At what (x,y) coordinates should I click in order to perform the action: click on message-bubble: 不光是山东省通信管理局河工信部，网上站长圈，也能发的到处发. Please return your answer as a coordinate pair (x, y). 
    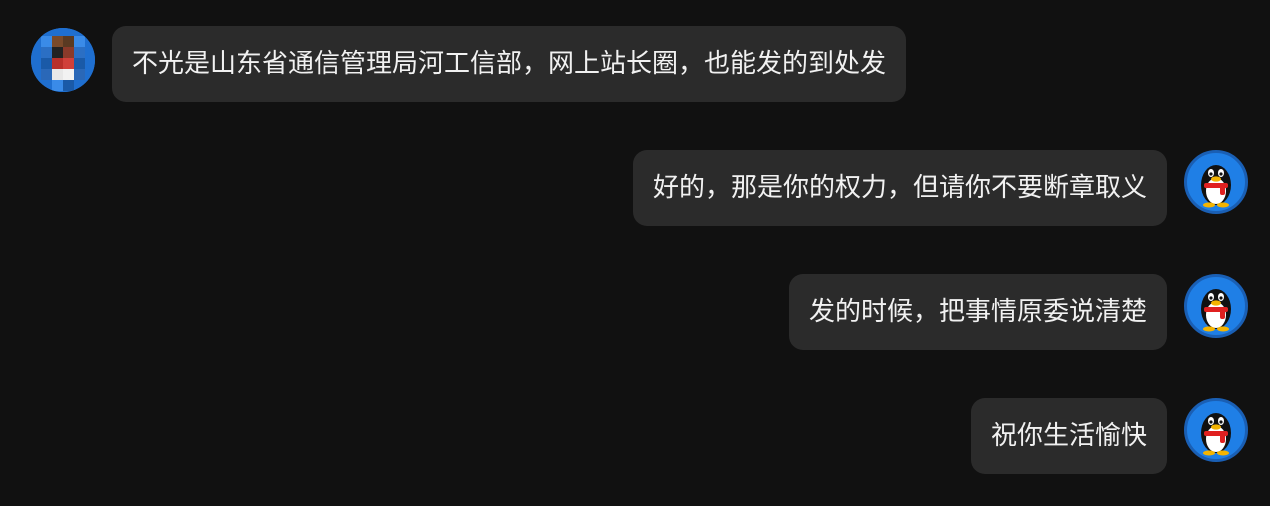
    Looking at the image, I should click on (509, 64).